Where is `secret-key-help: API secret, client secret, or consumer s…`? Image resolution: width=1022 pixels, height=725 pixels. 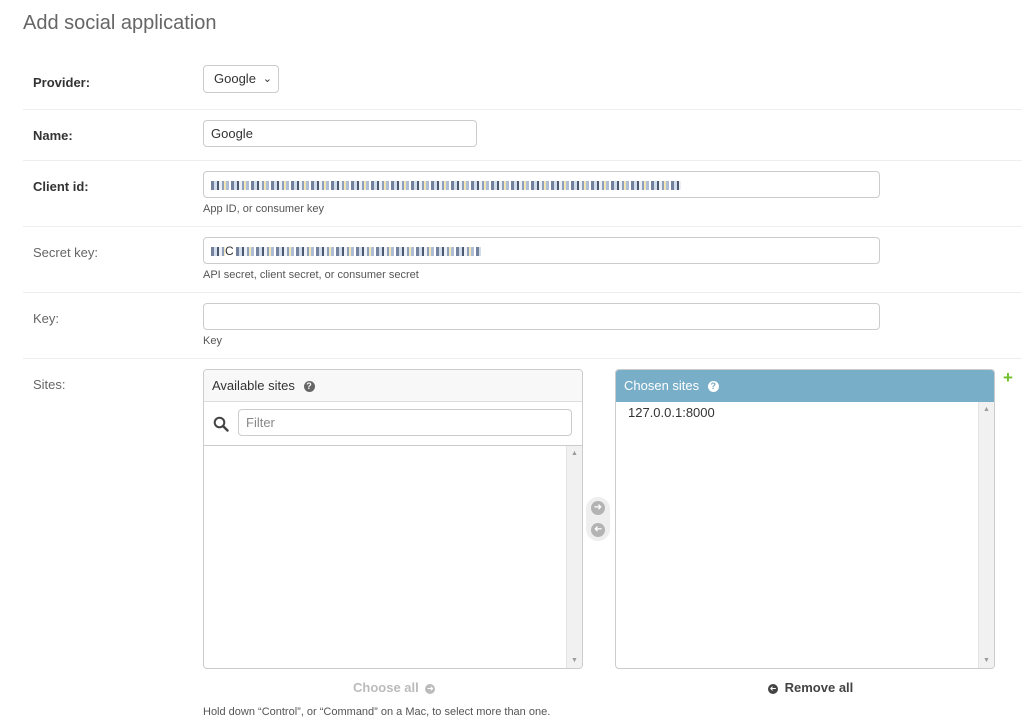
secret-key-help: API secret, client secret, or consumer s… is located at coordinates (311, 275).